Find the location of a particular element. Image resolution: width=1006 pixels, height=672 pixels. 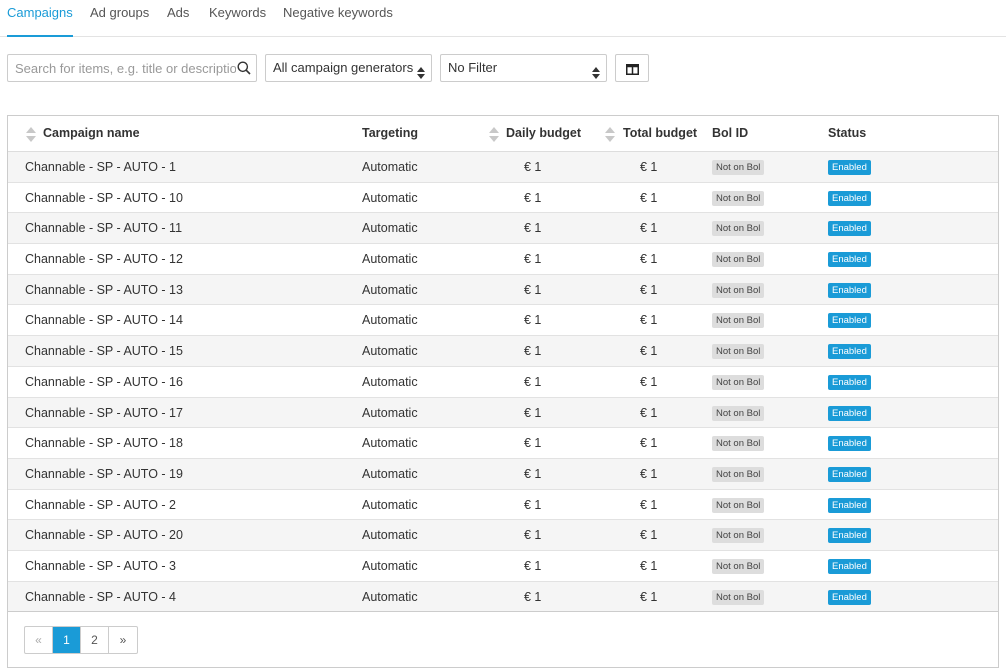

campaign-name-cell: Channable - SP - AUTO - 16 is located at coordinates (104, 382).